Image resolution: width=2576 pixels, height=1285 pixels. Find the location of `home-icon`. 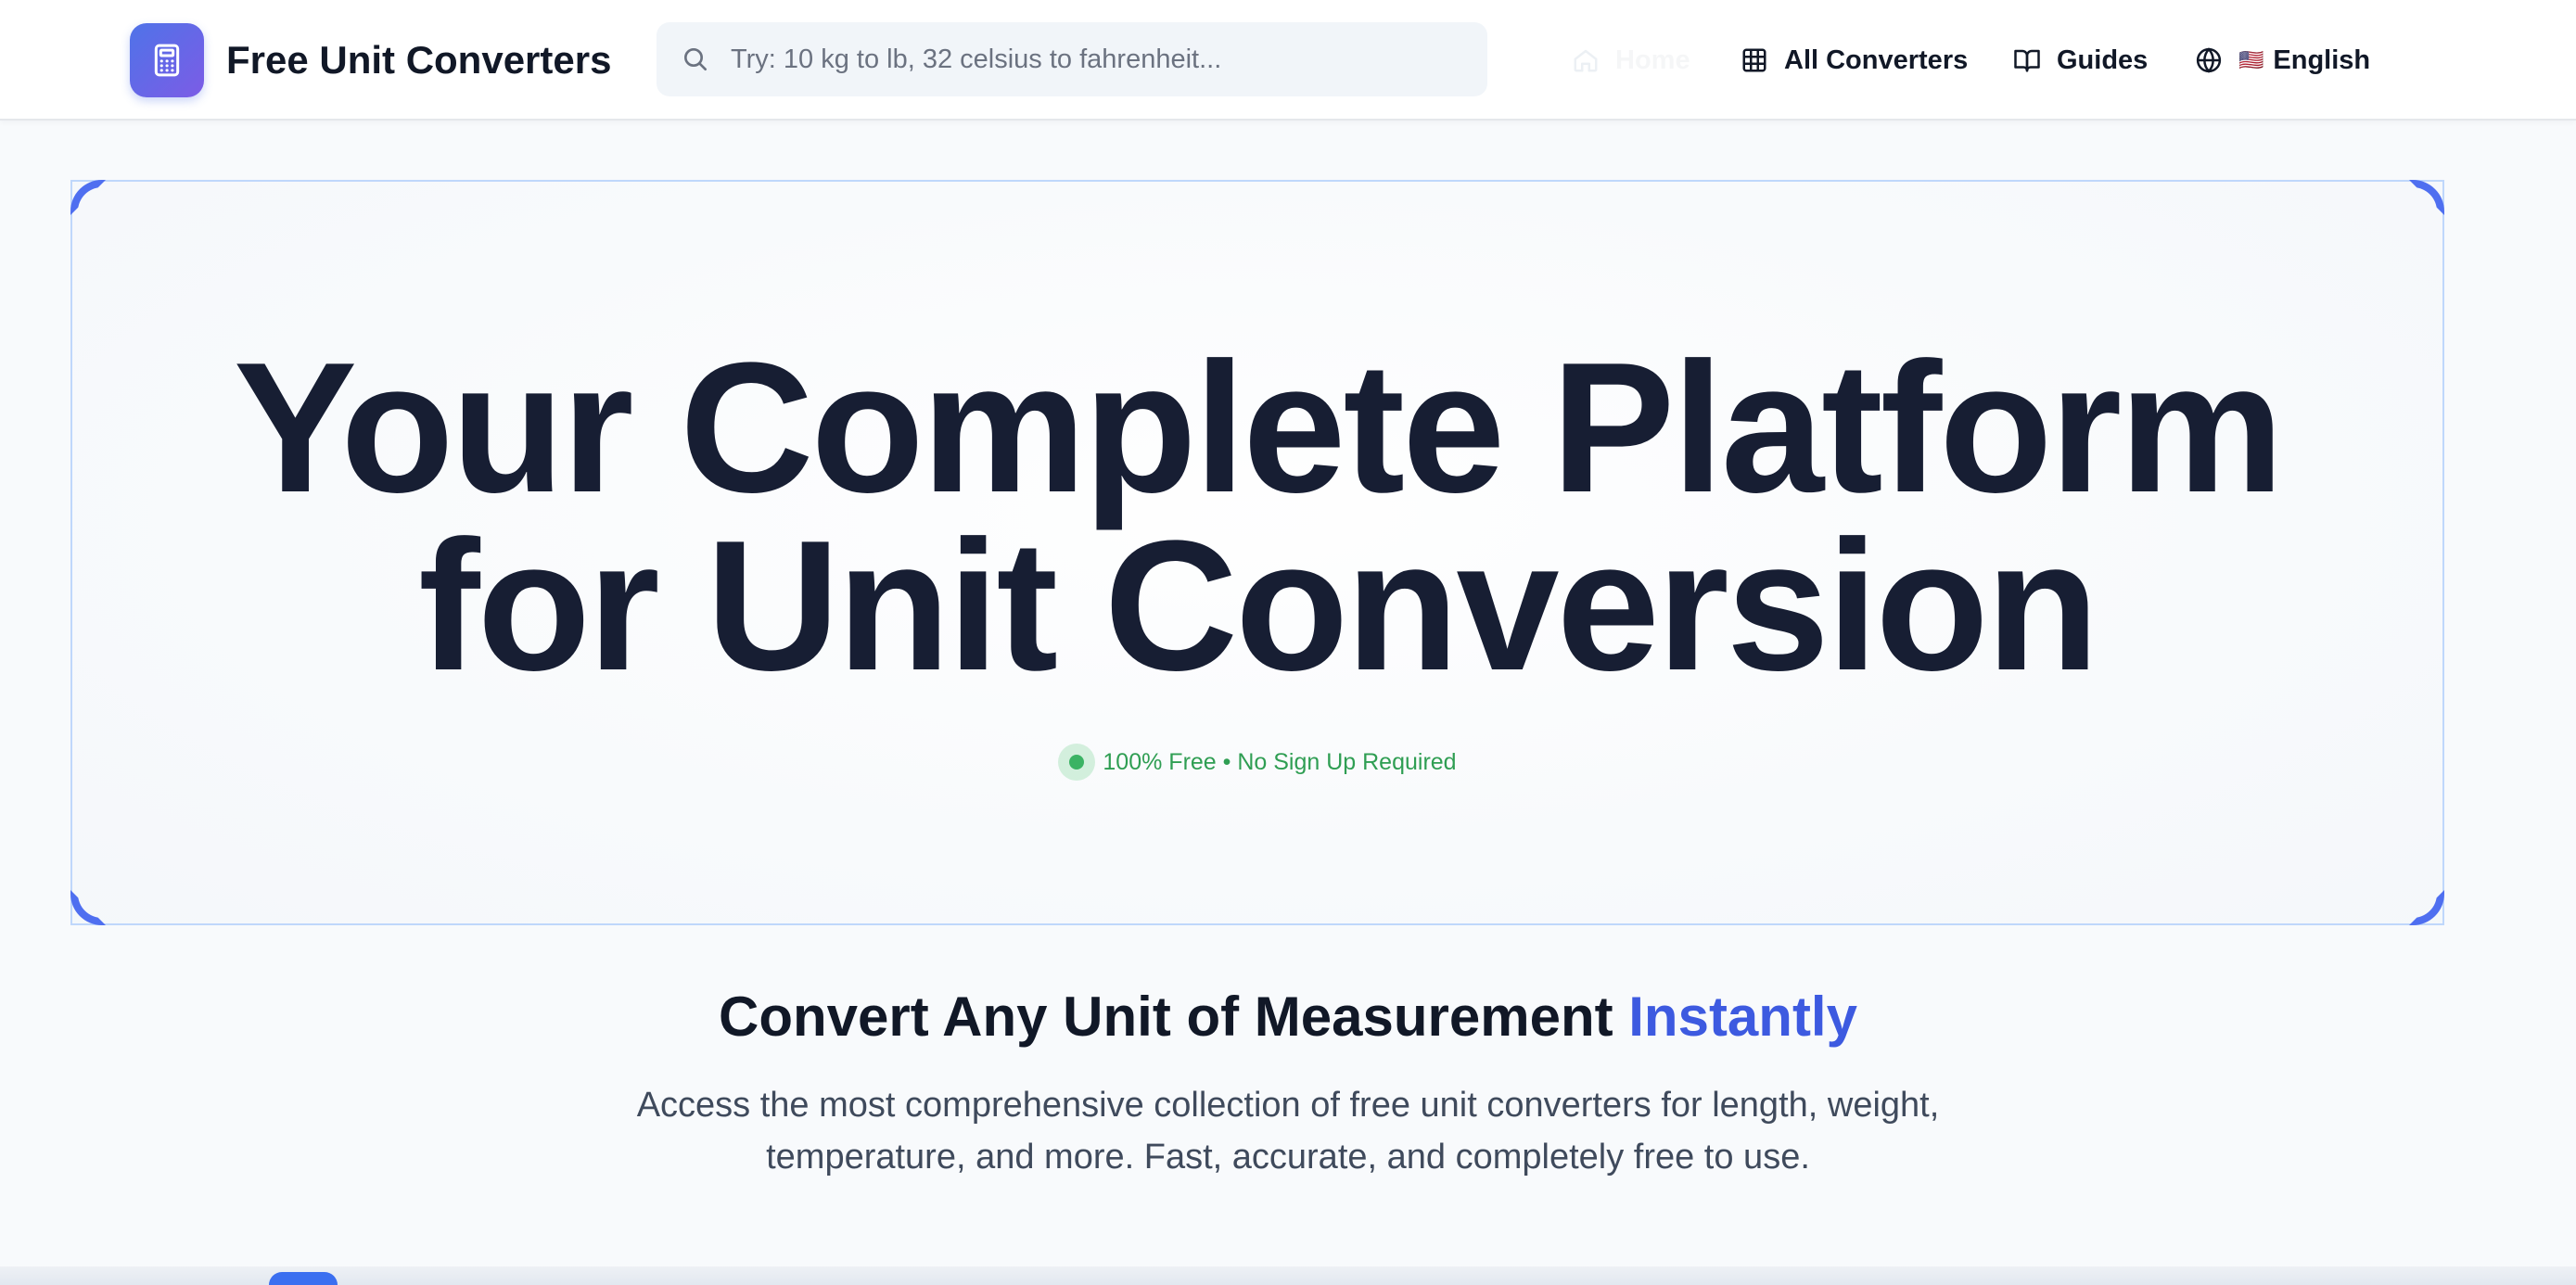

home-icon is located at coordinates (1585, 60).